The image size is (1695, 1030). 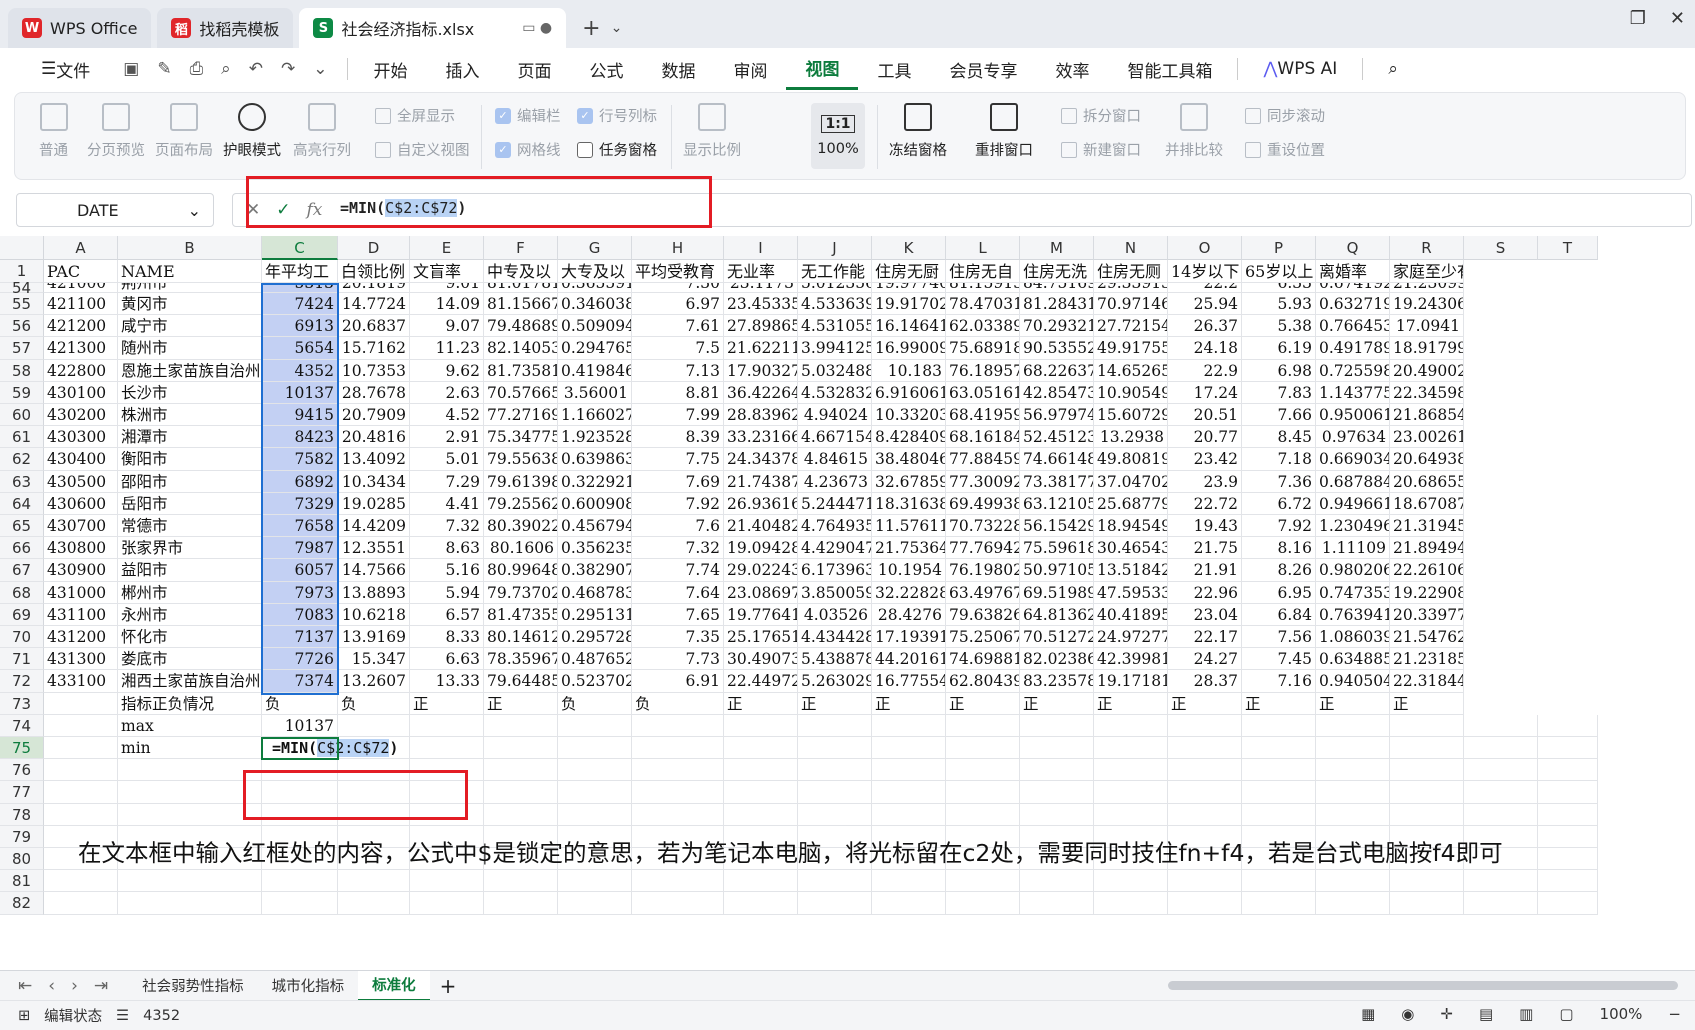 What do you see at coordinates (190, 481) in the screenshot?
I see `city-name-cell: 邵阳市` at bounding box center [190, 481].